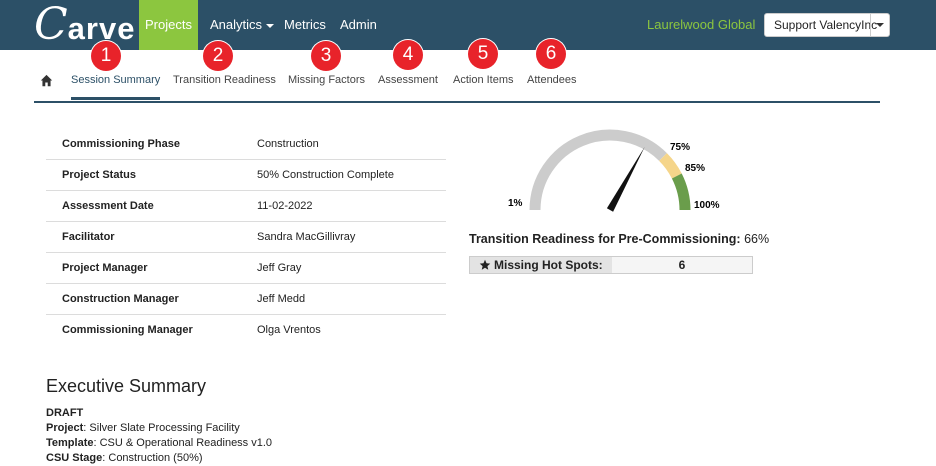 This screenshot has height=466, width=936. I want to click on nav-projects: Projects, so click(168, 25).